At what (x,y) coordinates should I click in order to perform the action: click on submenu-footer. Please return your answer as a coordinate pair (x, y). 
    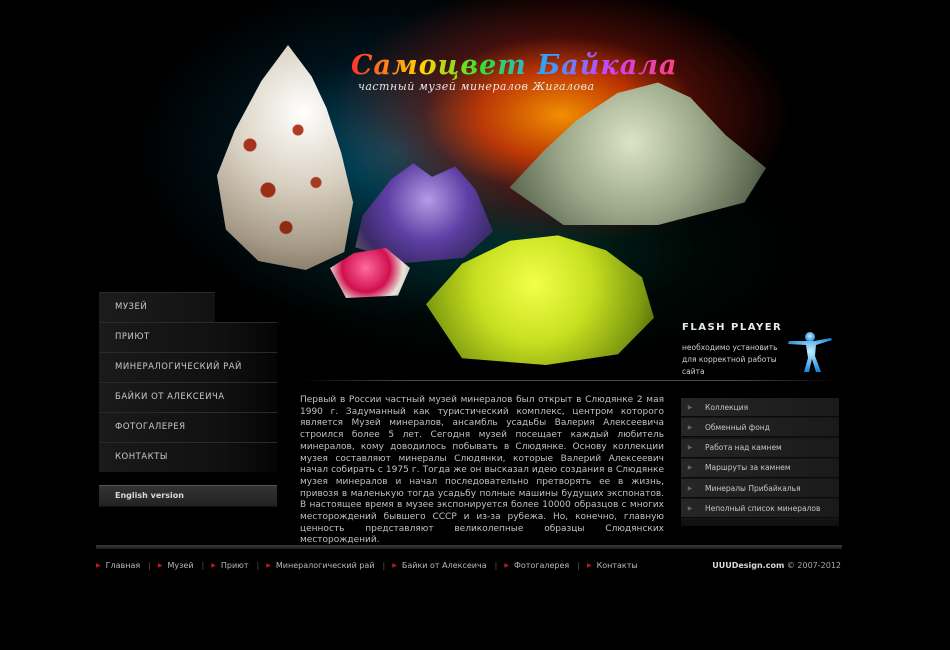
    Looking at the image, I should click on (760, 522).